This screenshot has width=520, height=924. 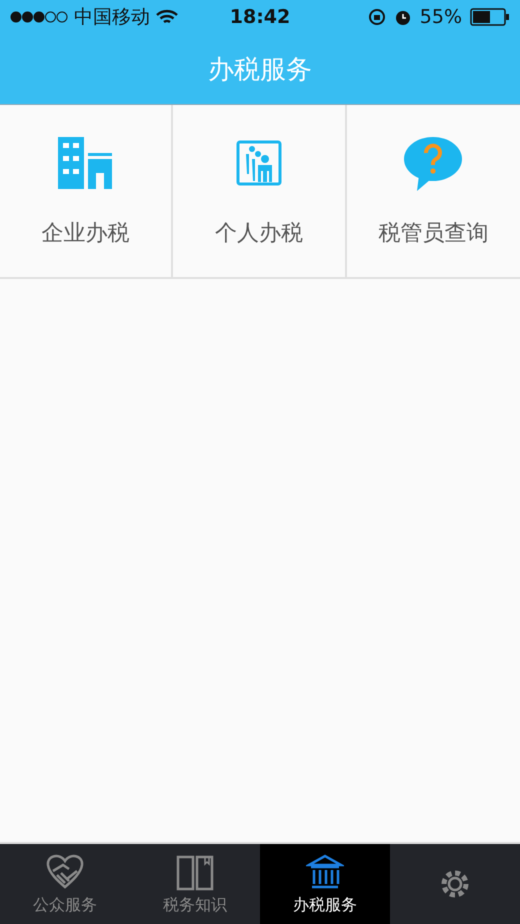 What do you see at coordinates (433, 163) in the screenshot?
I see `question-bubble-icon` at bounding box center [433, 163].